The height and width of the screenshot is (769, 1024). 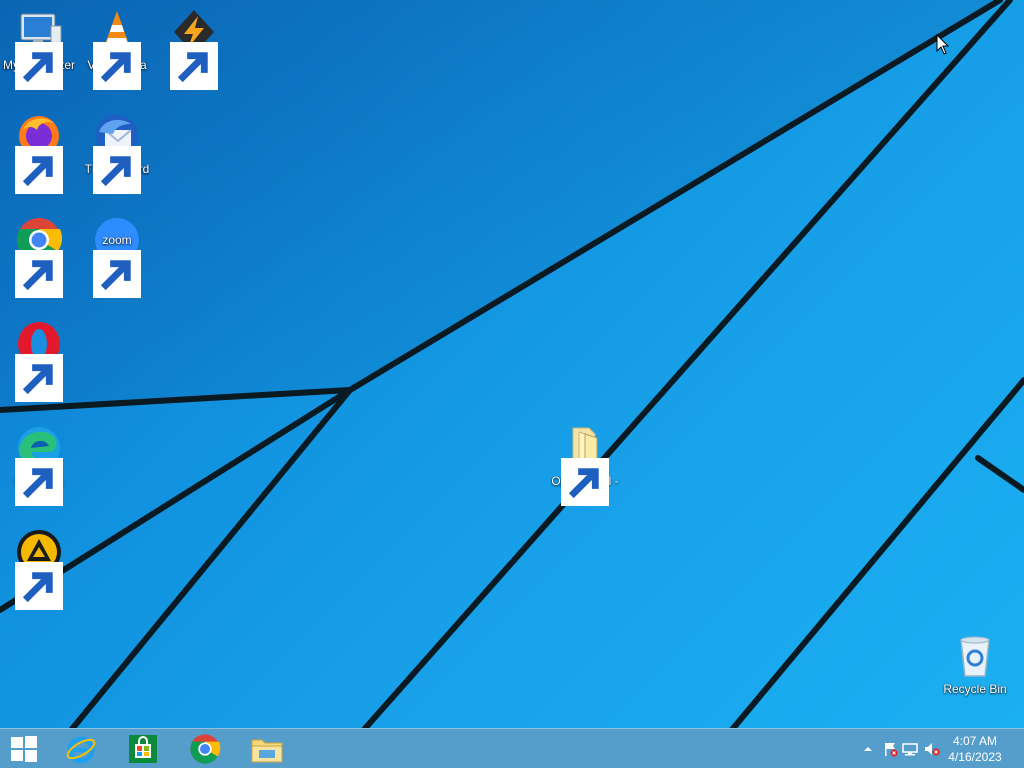 I want to click on aimp-icon: AIMP, so click(x=39, y=569).